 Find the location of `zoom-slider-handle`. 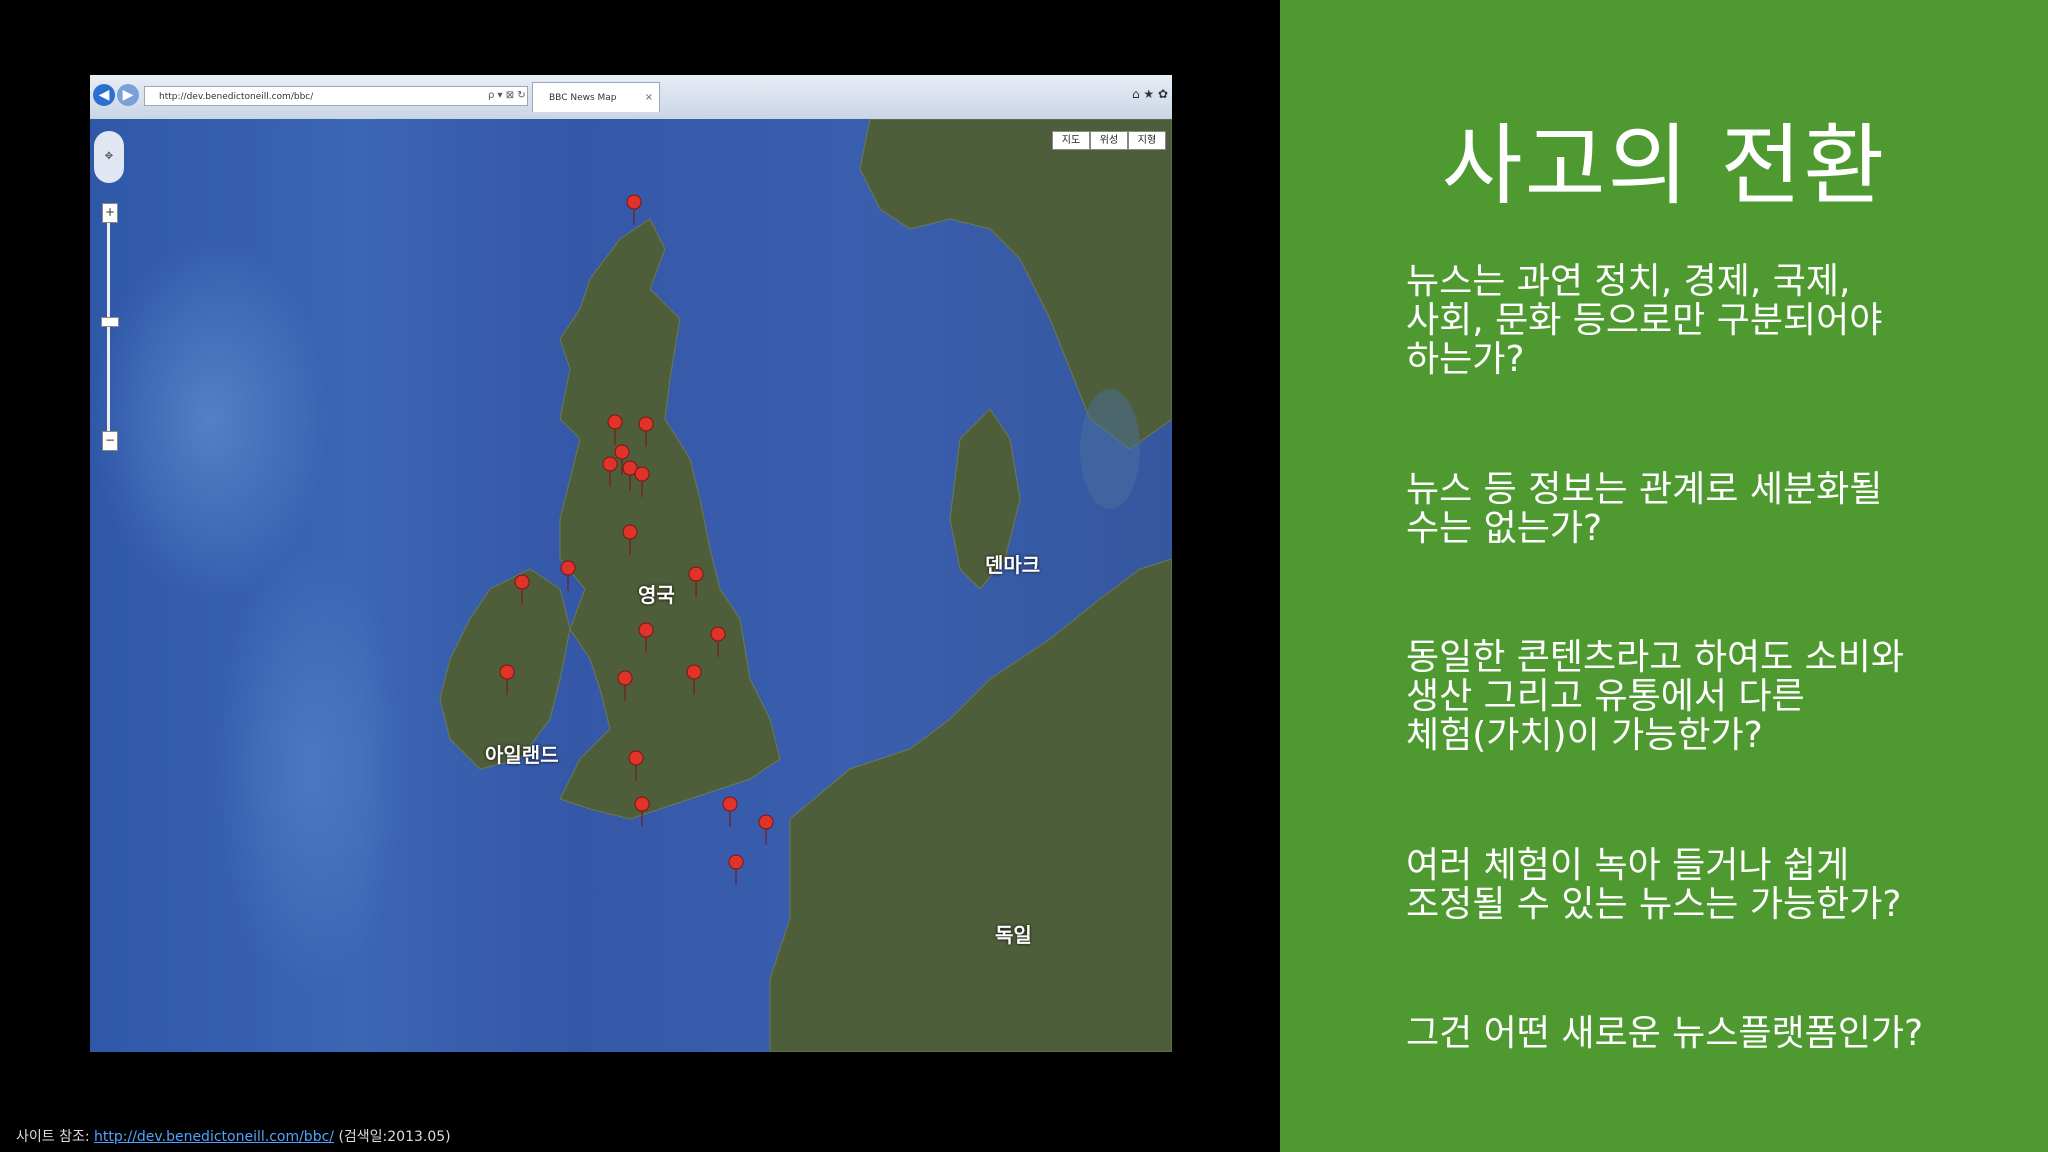

zoom-slider-handle is located at coordinates (110, 322).